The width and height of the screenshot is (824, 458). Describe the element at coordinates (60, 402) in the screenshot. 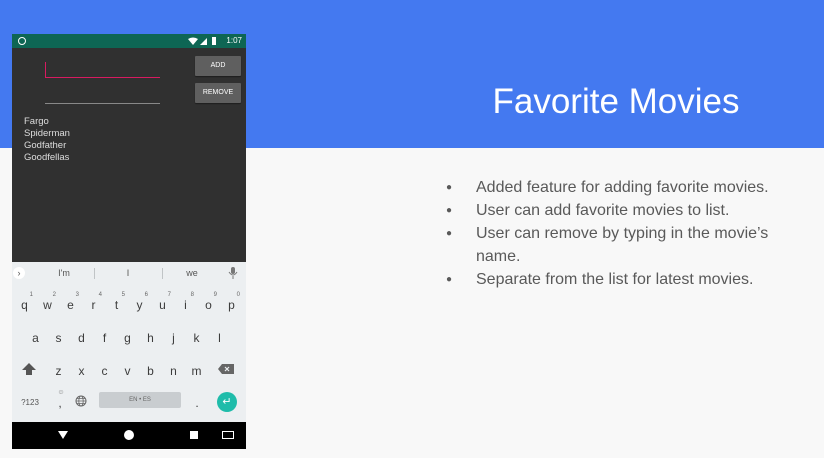

I see `comma-key: ,` at that location.